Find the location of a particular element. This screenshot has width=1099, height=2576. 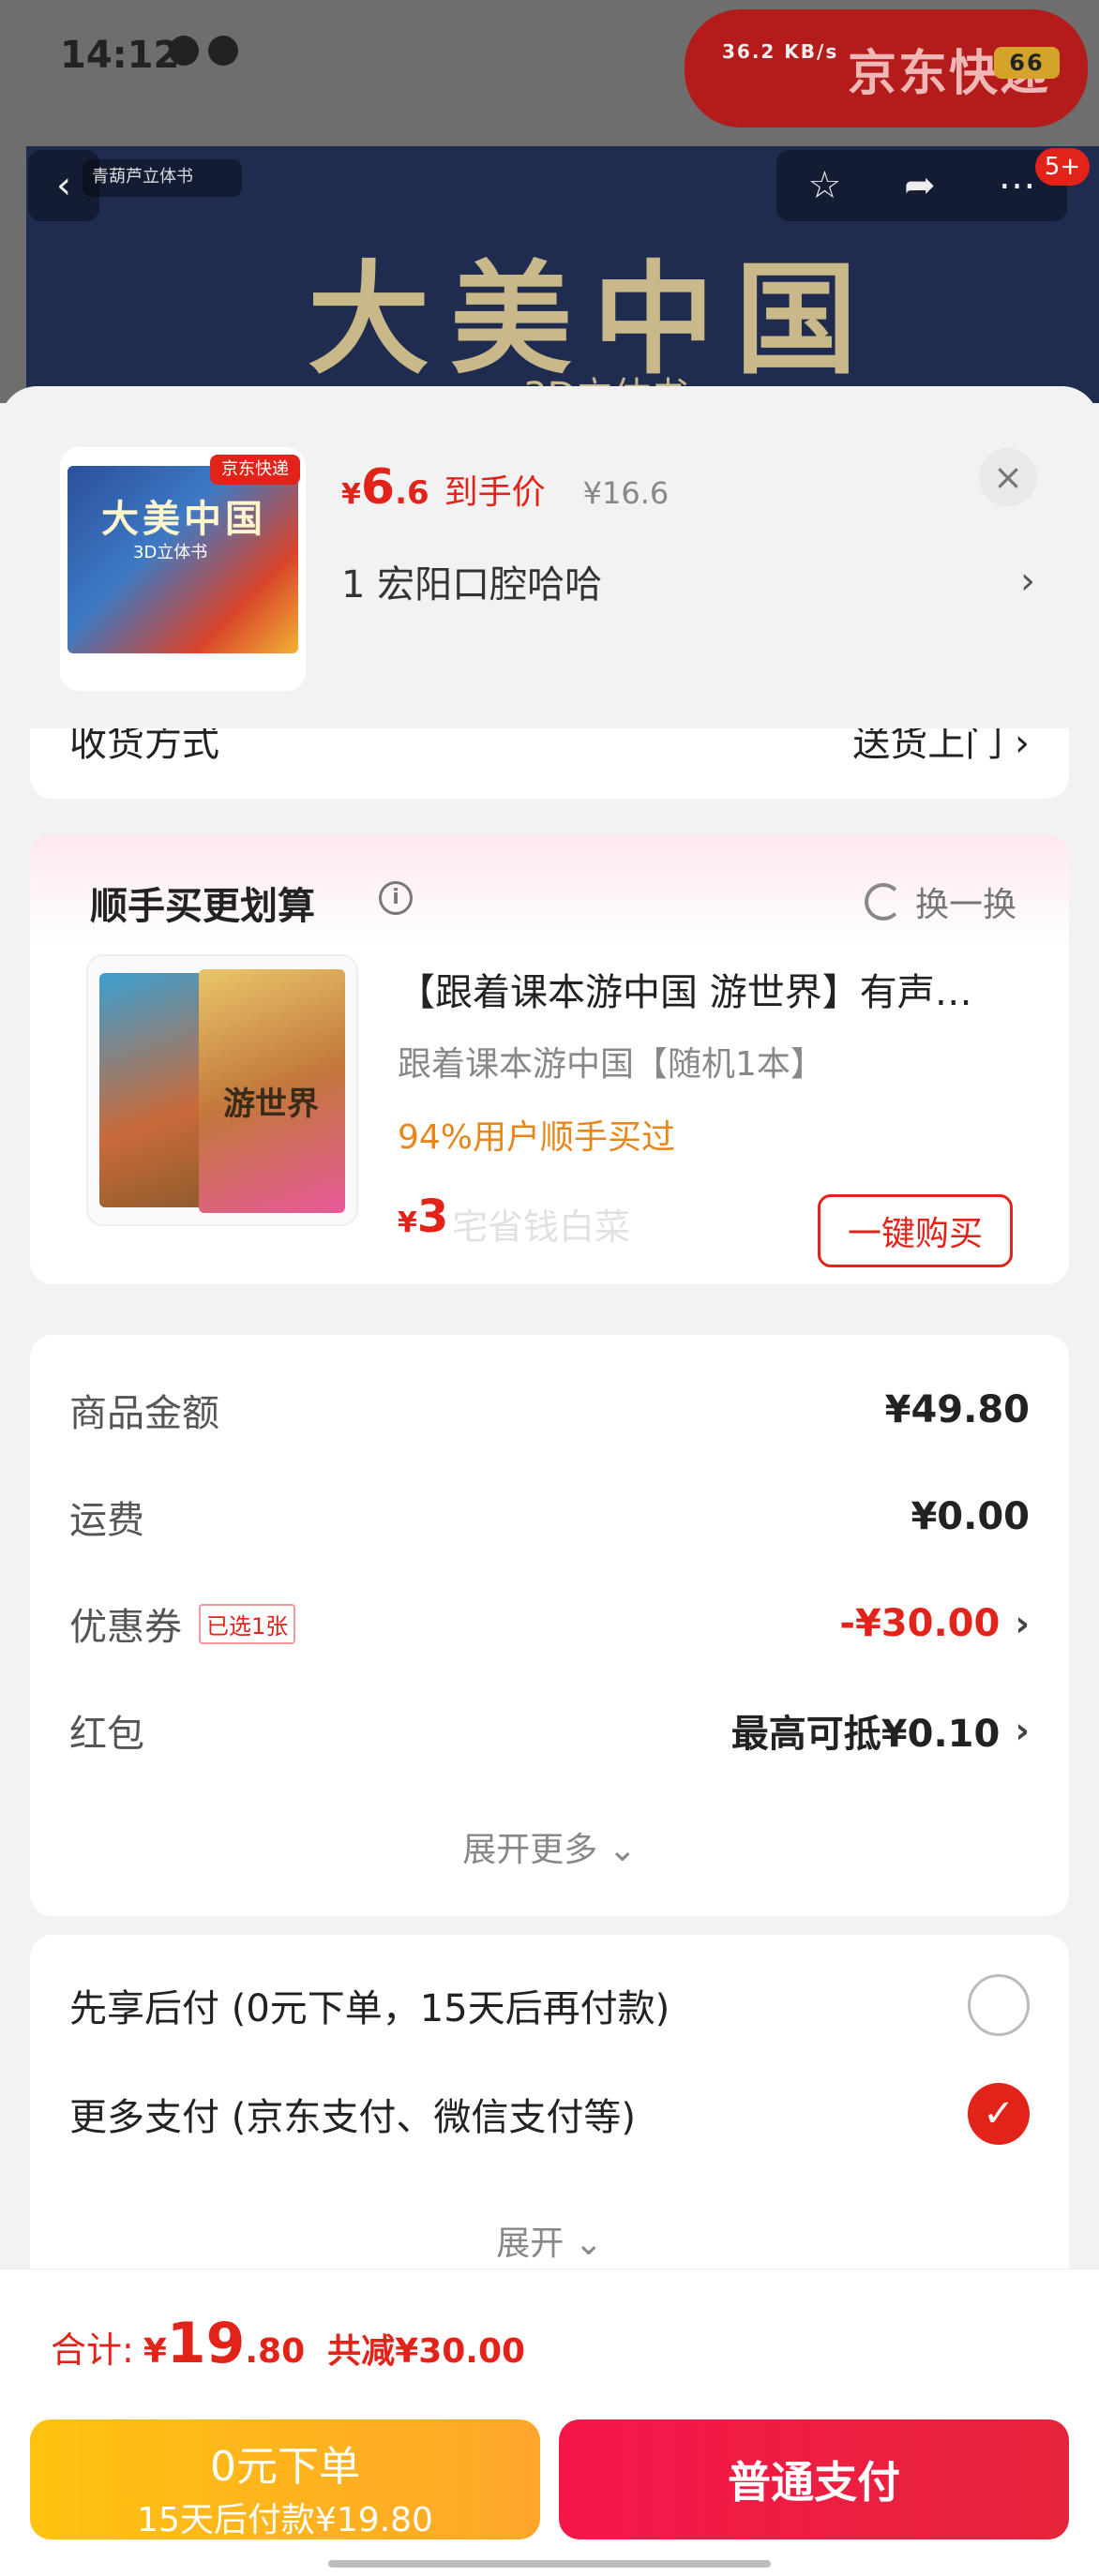

thumb-subtitle: 3D立体书 is located at coordinates (170, 552).